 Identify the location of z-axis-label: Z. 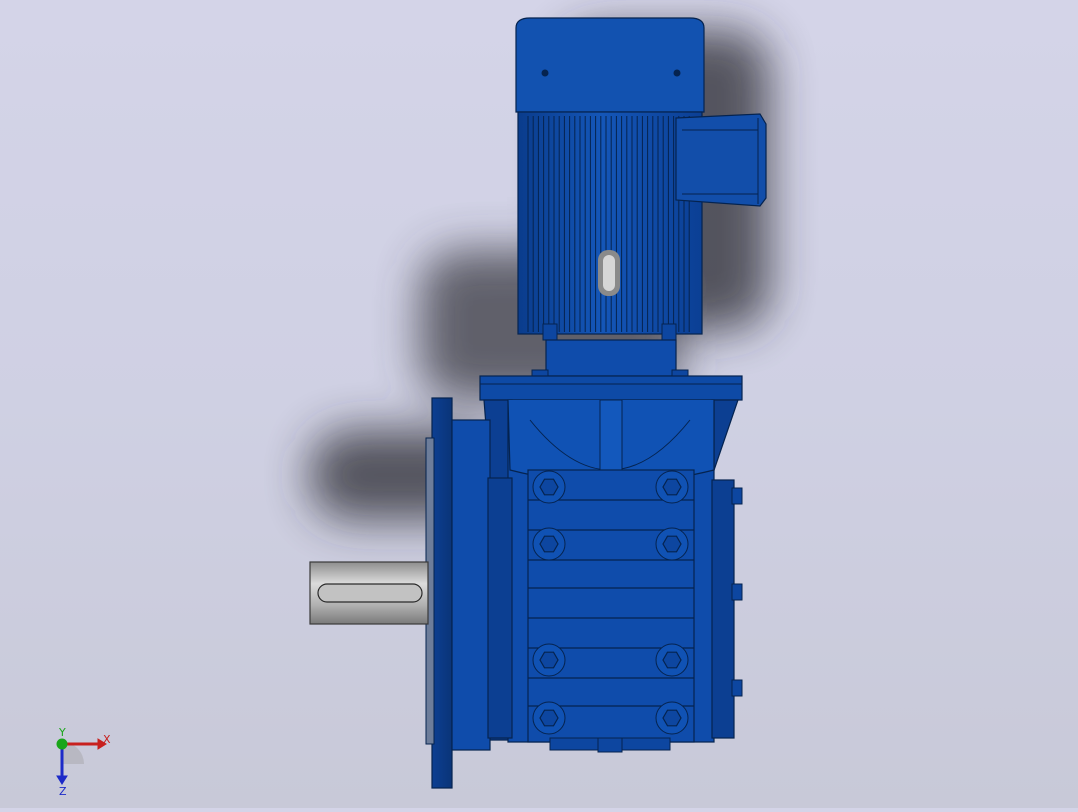
(63, 791).